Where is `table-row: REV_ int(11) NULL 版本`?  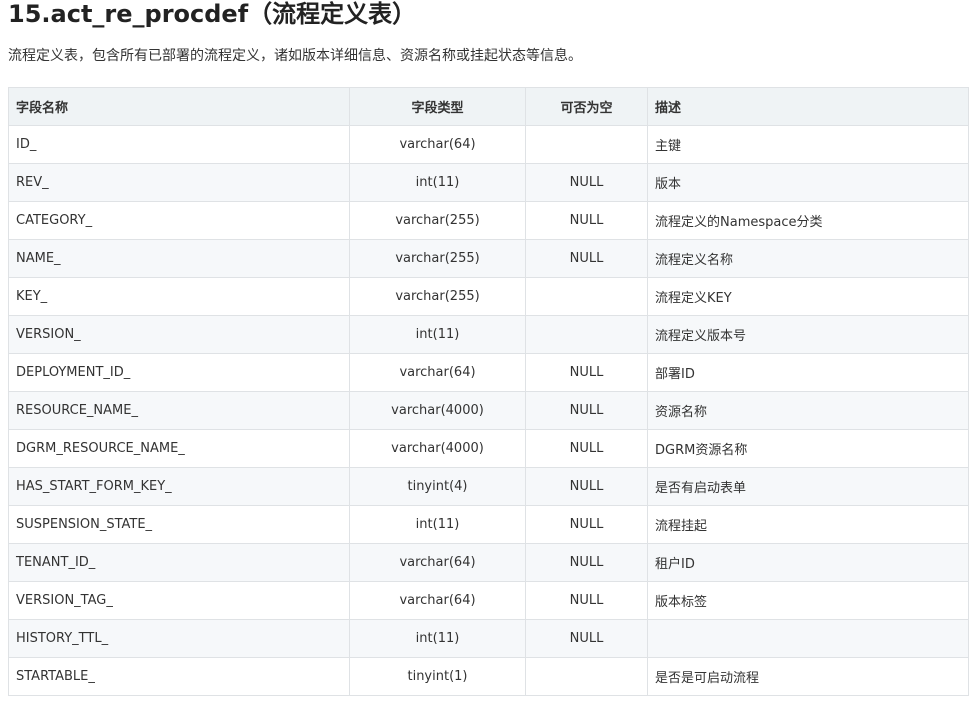 table-row: REV_ int(11) NULL 版本 is located at coordinates (488, 182).